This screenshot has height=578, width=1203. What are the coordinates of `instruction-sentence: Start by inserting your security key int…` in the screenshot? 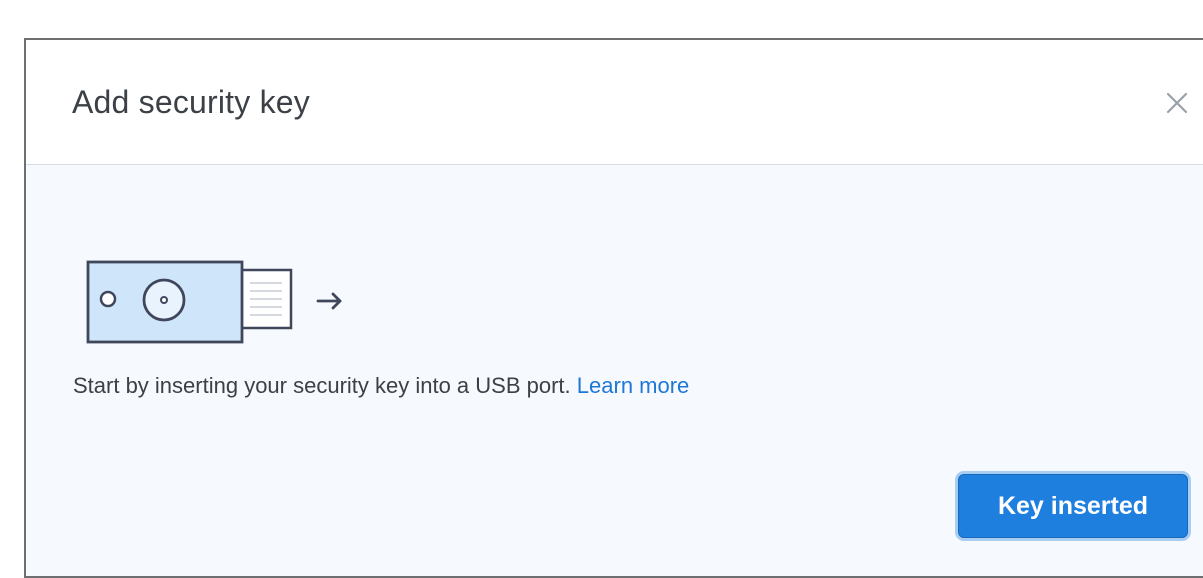 It's located at (322, 385).